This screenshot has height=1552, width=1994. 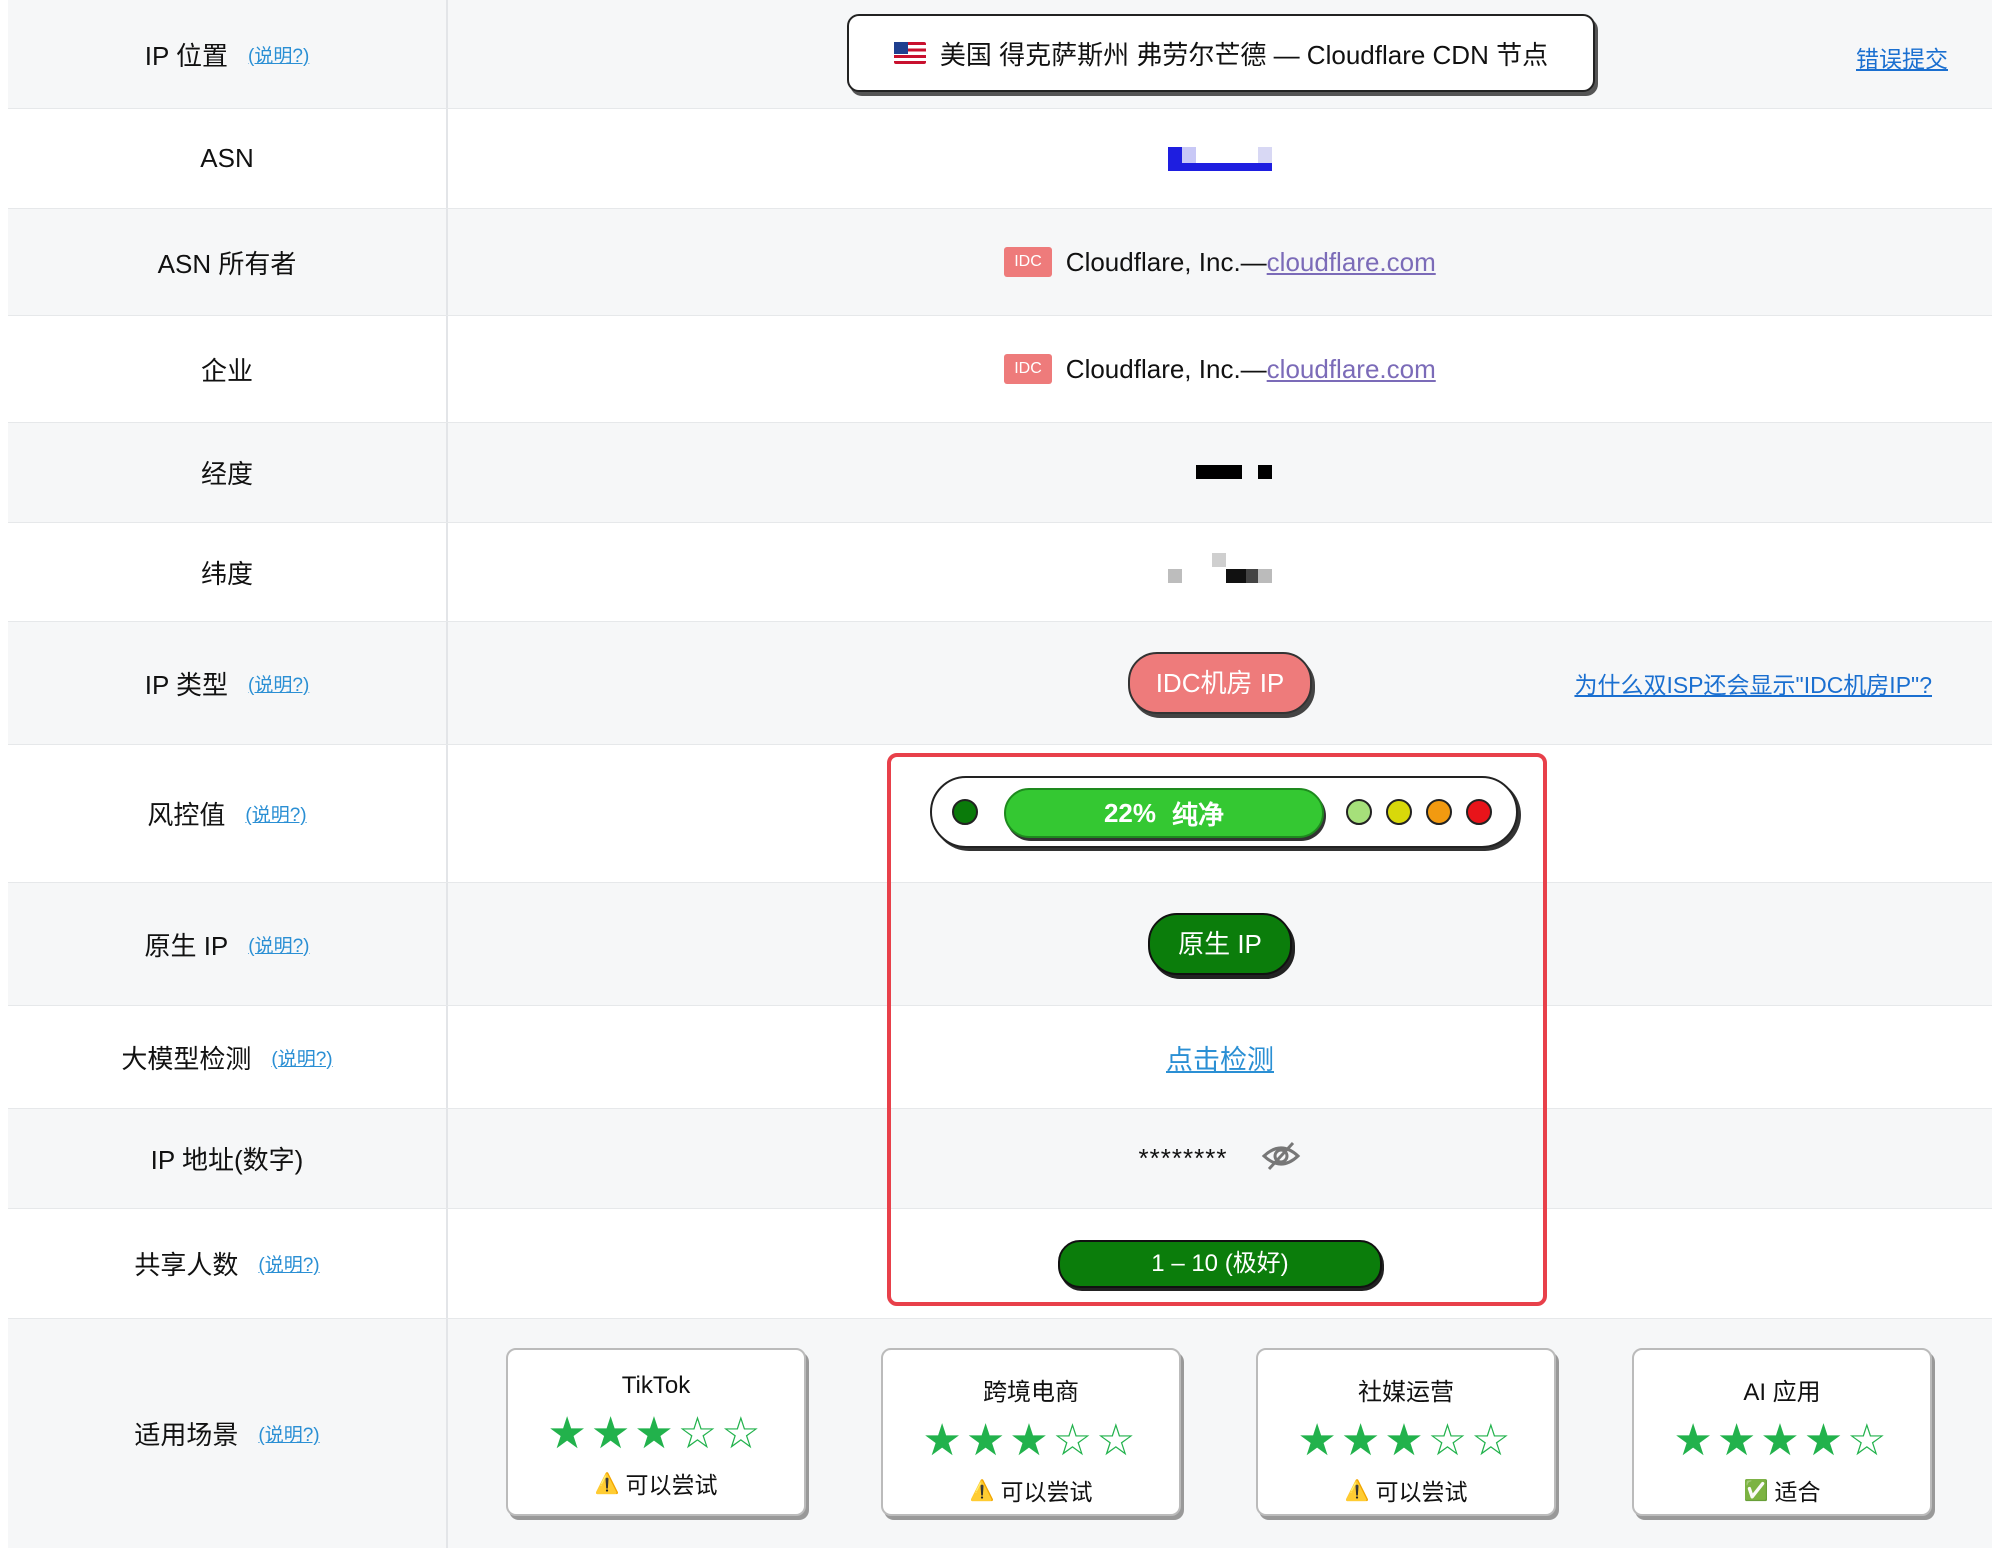 I want to click on scene-card-ai: AI 应用 ★★★★☆ ✅ 适合, so click(x=1782, y=1432).